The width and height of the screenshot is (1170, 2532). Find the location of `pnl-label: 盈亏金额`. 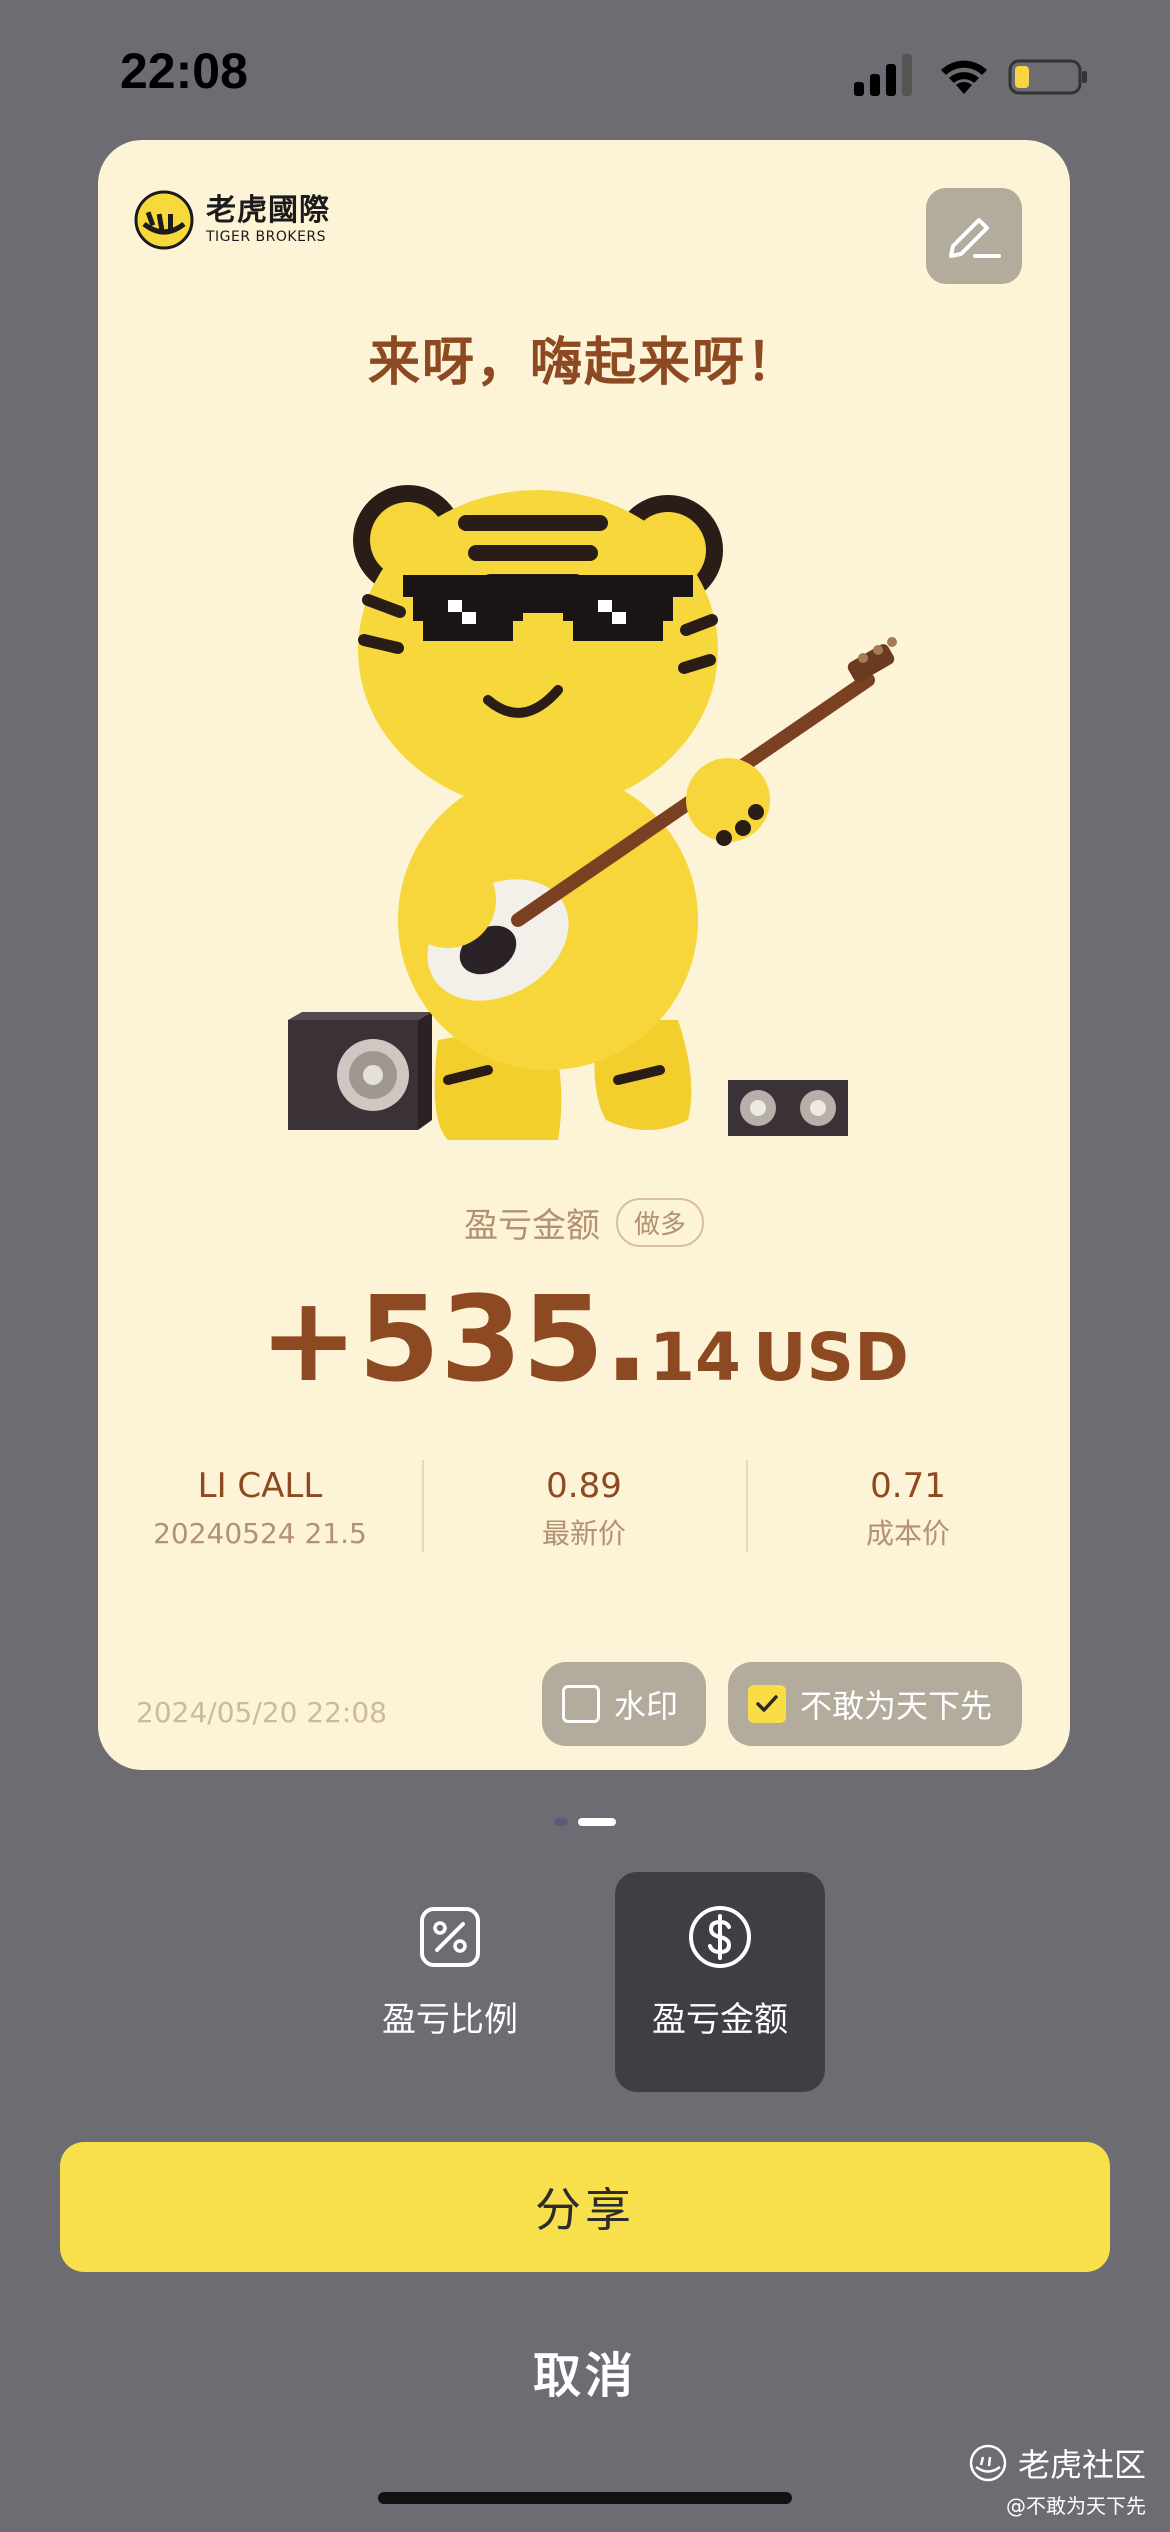

pnl-label: 盈亏金额 is located at coordinates (531, 1226).